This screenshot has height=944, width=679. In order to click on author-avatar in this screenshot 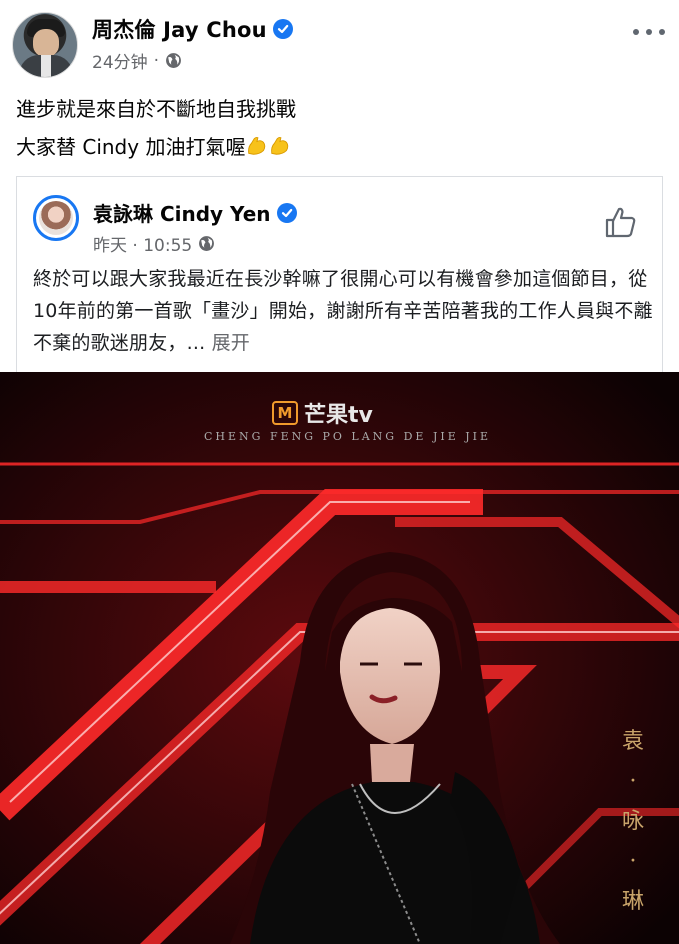, I will do `click(45, 45)`.